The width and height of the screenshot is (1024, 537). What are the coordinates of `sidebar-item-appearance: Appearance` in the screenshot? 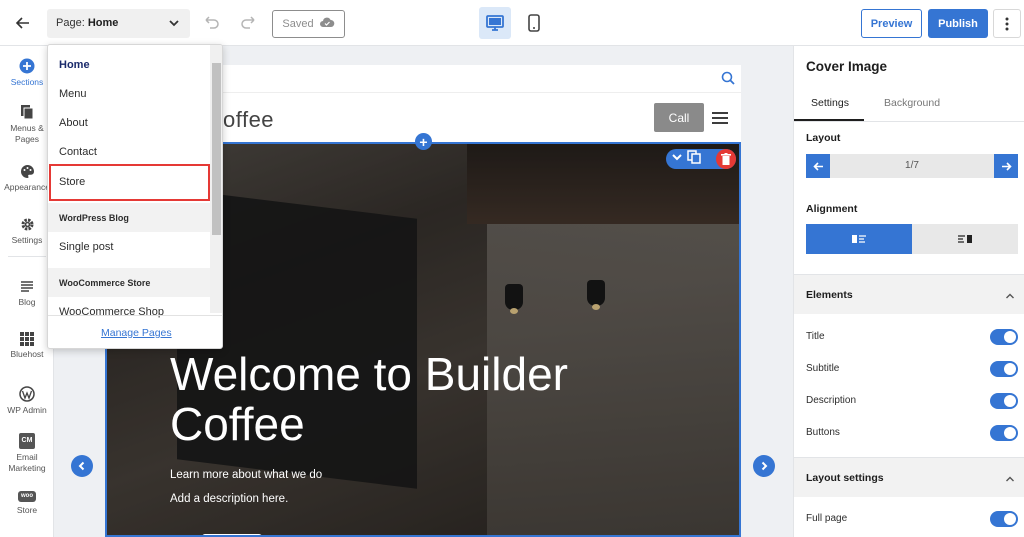 It's located at (27, 178).